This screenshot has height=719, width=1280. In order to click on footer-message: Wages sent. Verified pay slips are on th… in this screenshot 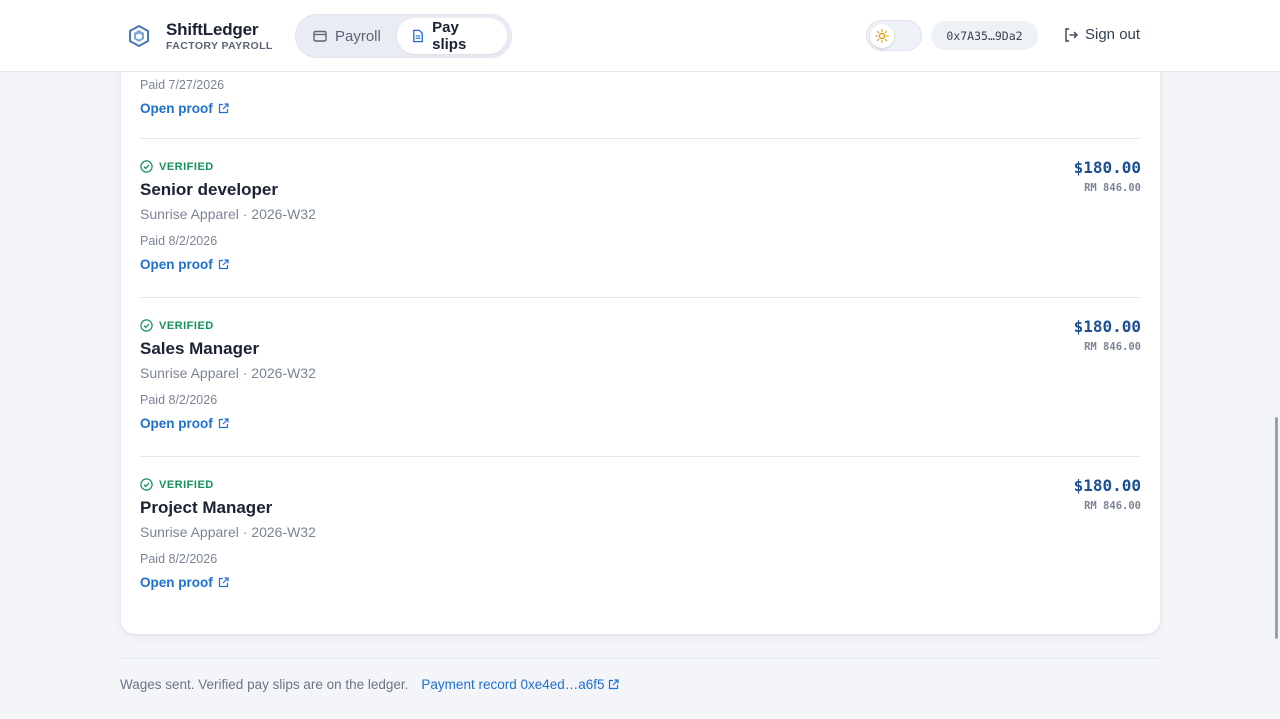, I will do `click(264, 684)`.